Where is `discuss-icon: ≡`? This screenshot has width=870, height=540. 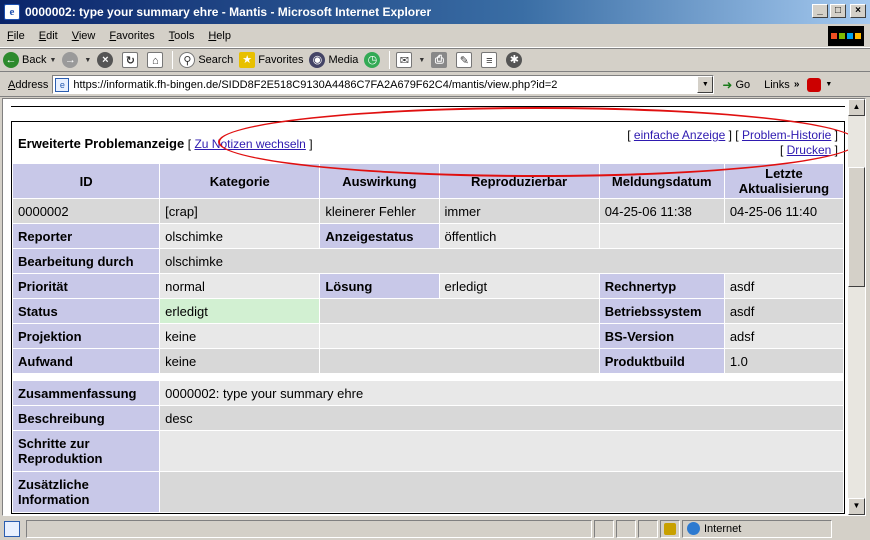
discuss-icon: ≡ is located at coordinates (489, 60).